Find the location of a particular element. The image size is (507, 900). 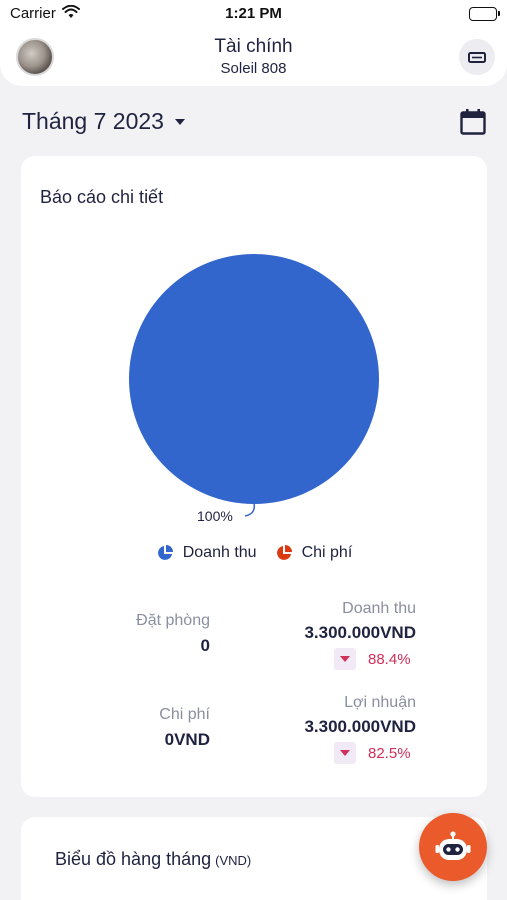

app-header: Tài chính Soleil 808 is located at coordinates (253, 57).